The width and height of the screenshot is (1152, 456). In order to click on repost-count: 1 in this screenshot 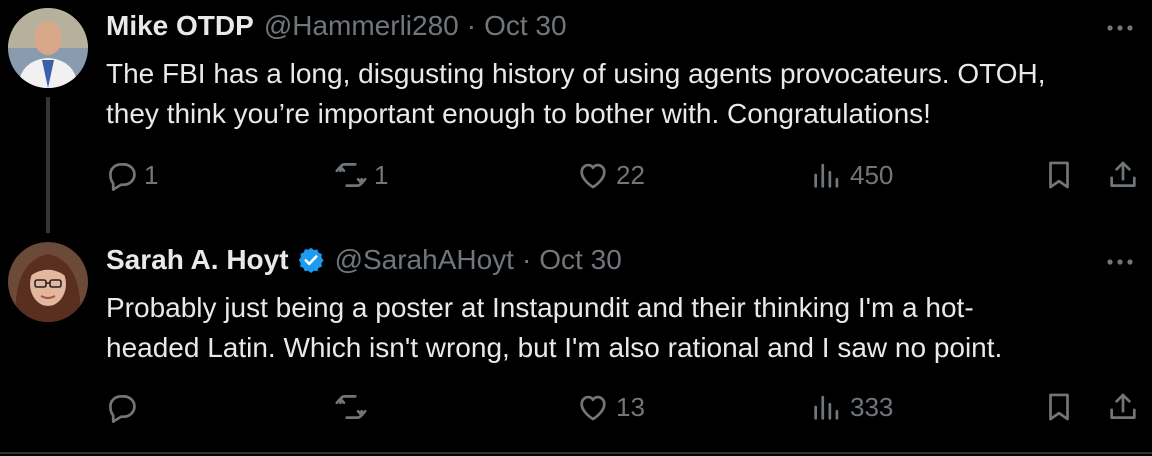, I will do `click(381, 174)`.